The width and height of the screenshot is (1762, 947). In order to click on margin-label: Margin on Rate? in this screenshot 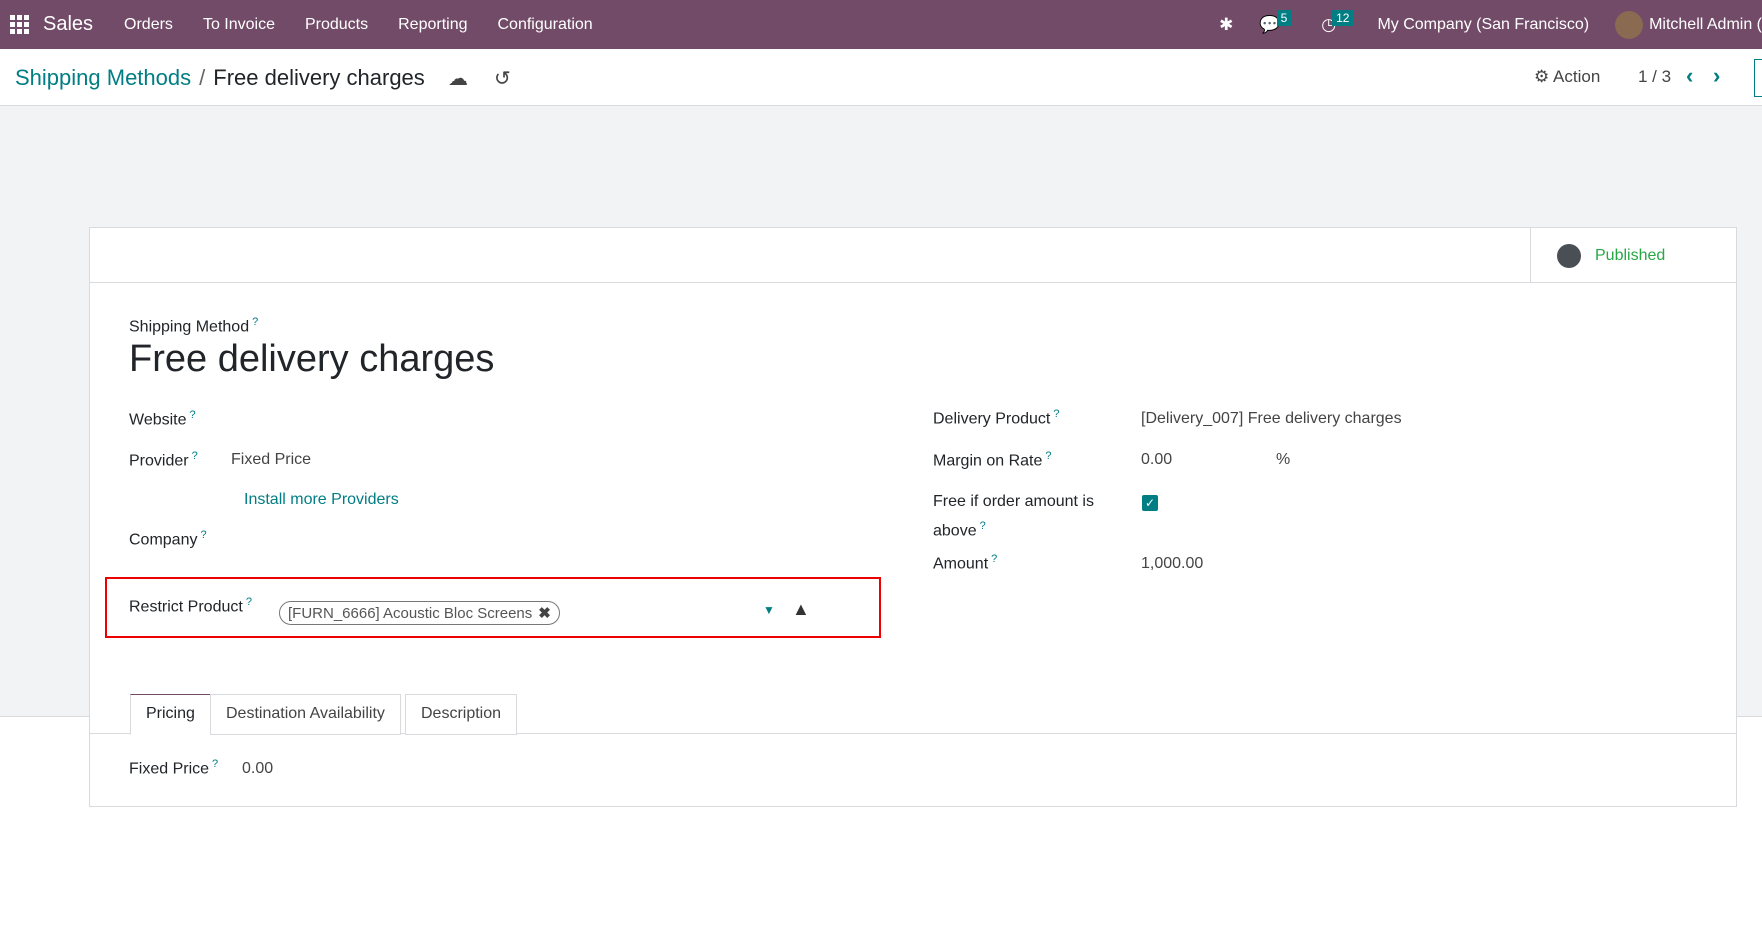, I will do `click(992, 460)`.